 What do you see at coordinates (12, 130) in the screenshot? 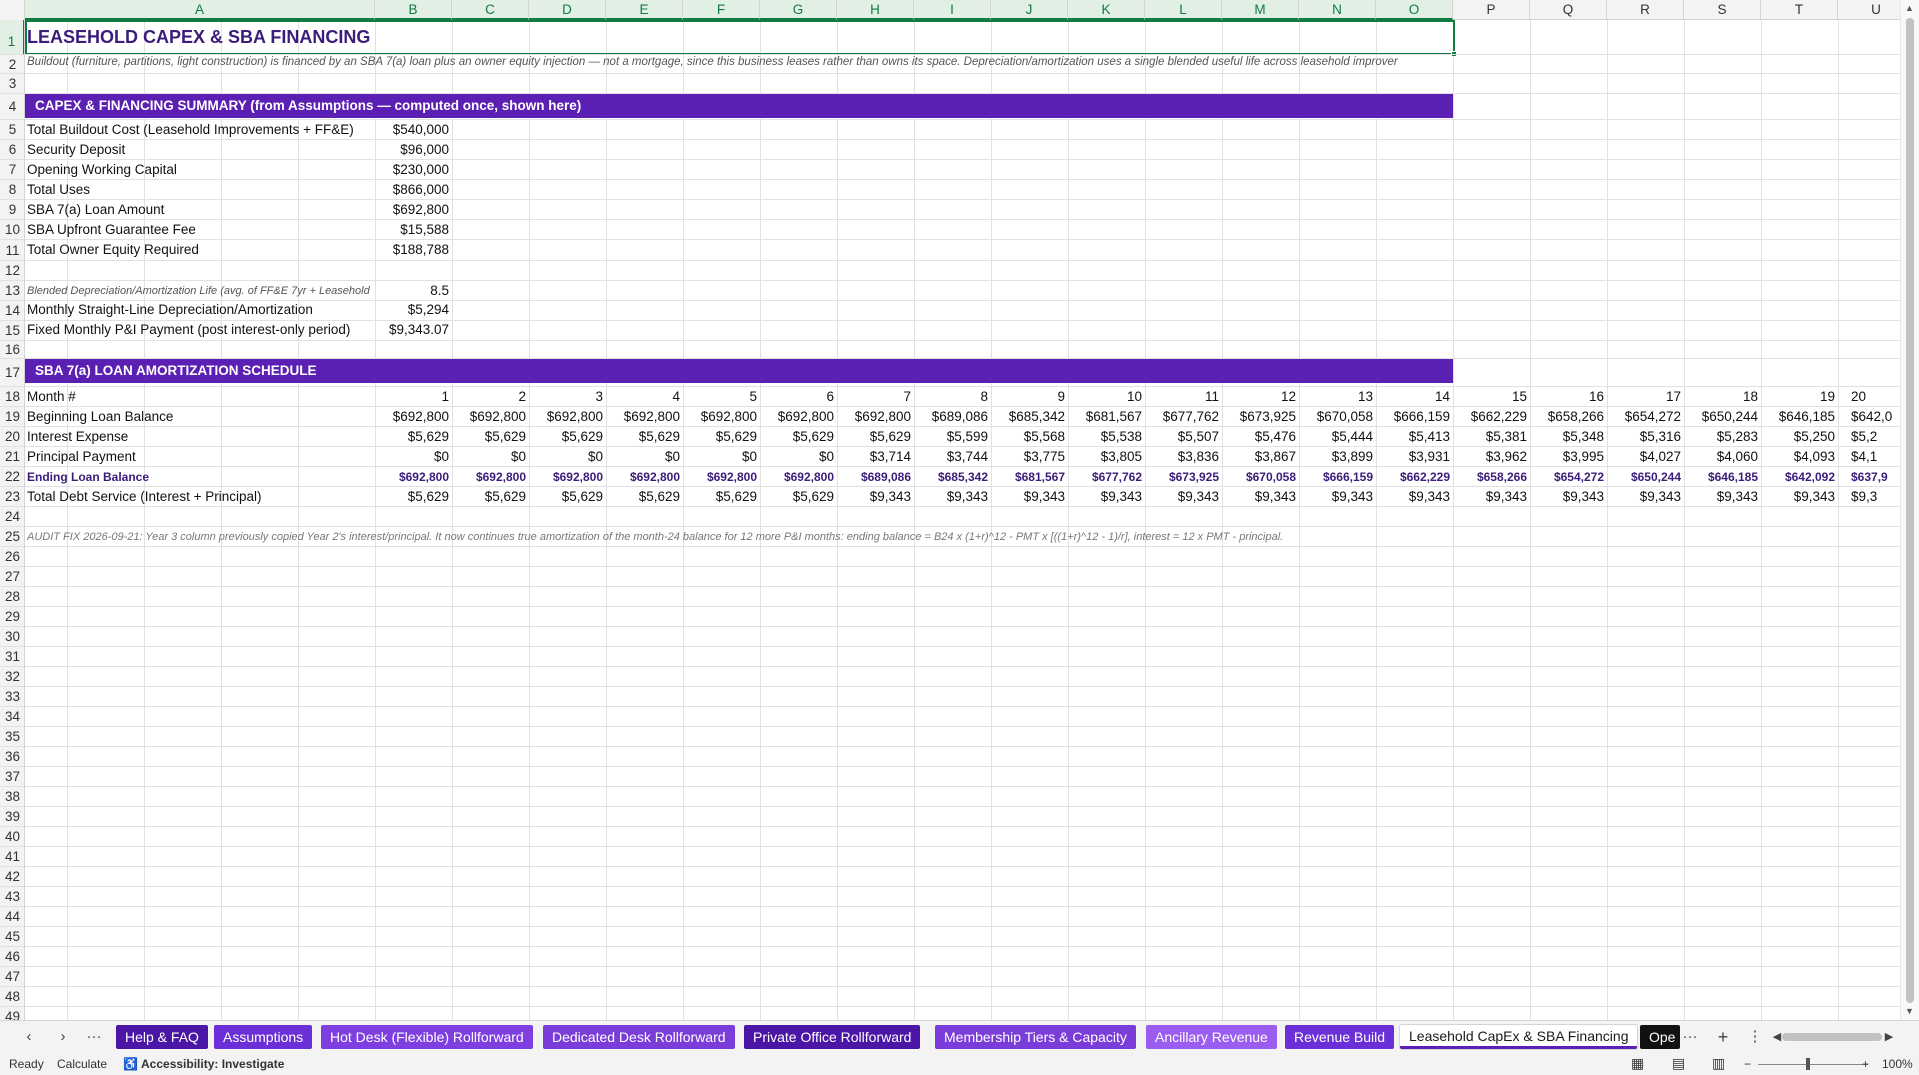
I see `row-header: 5` at bounding box center [12, 130].